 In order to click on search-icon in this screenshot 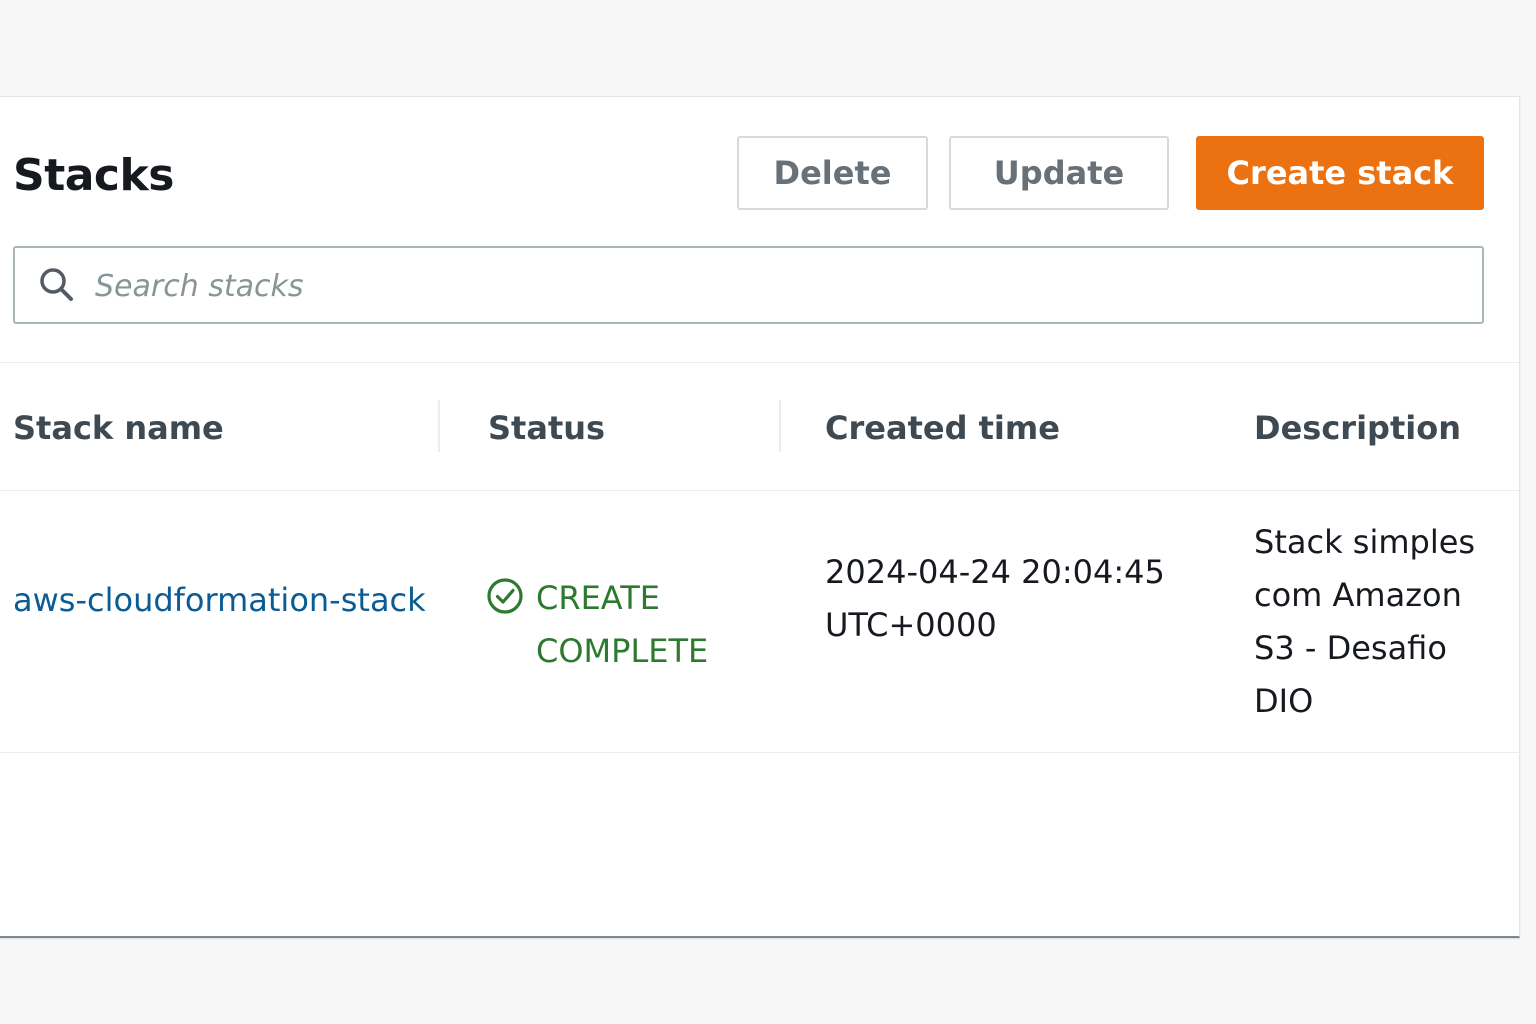, I will do `click(56, 284)`.